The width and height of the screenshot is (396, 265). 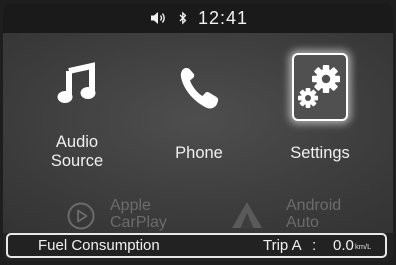 I want to click on trip-label: Trip A, so click(x=282, y=245).